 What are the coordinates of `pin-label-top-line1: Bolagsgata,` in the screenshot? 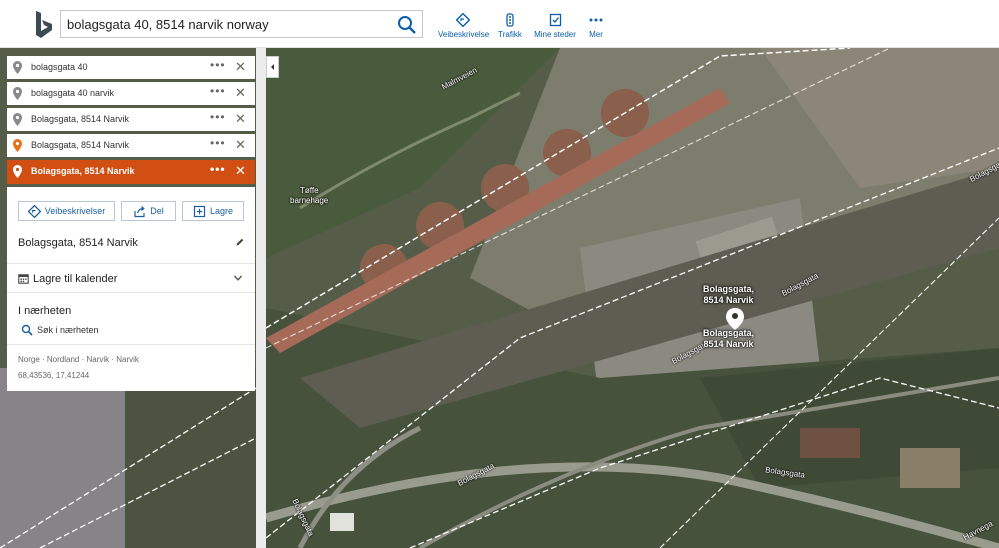 It's located at (729, 289).